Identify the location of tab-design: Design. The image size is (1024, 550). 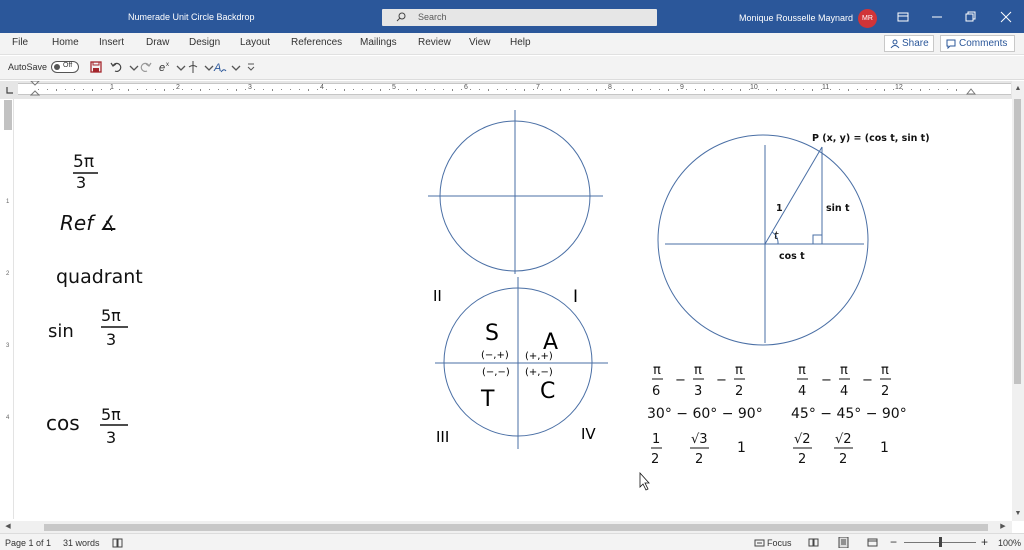
(204, 42).